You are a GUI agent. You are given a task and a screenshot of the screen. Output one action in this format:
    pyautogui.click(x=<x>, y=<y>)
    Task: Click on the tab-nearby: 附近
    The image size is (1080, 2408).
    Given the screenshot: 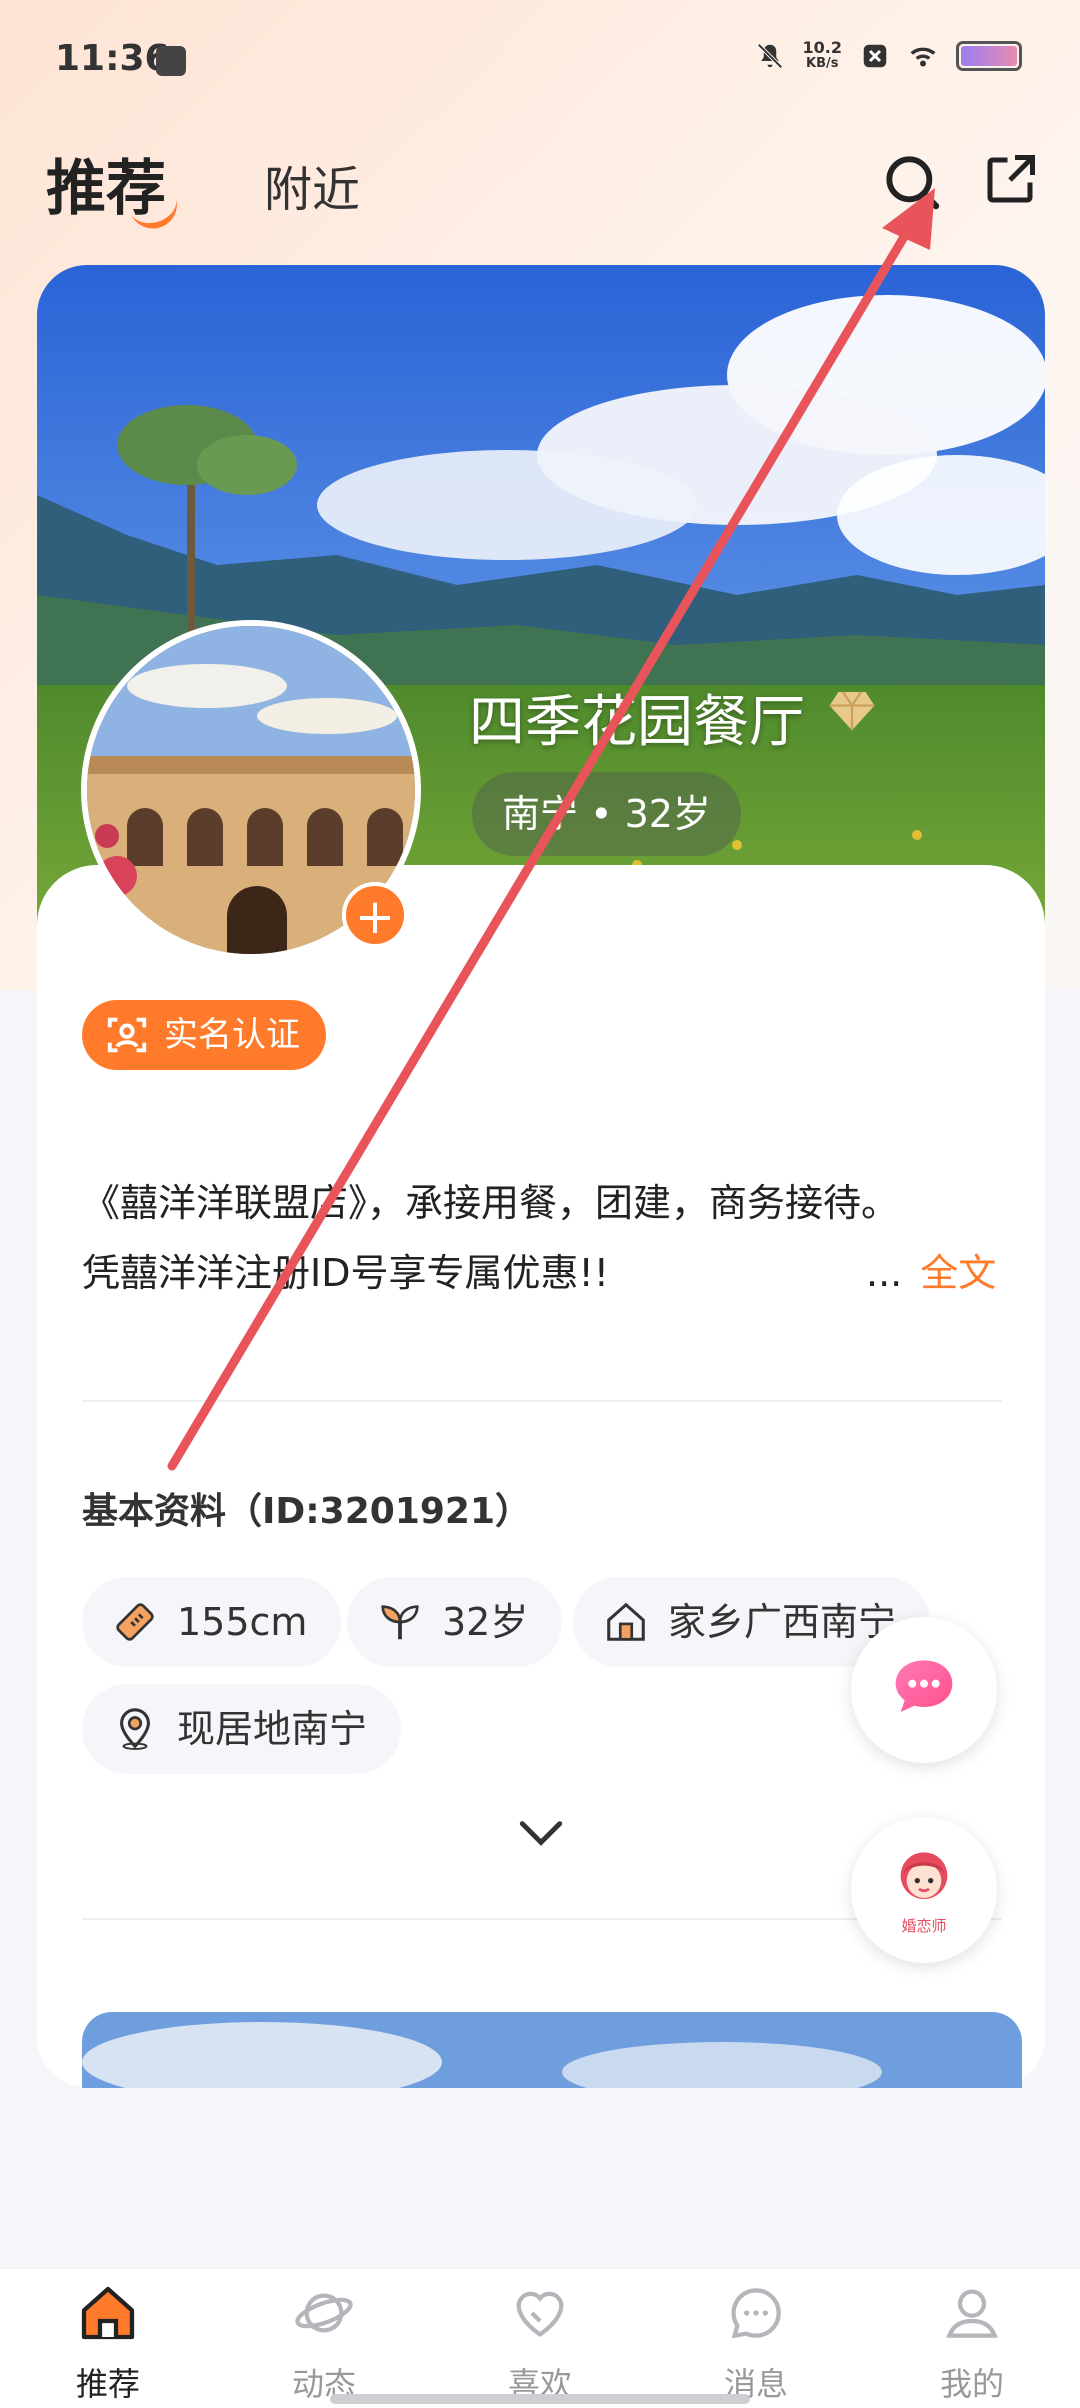 What is the action you would take?
    pyautogui.click(x=312, y=185)
    